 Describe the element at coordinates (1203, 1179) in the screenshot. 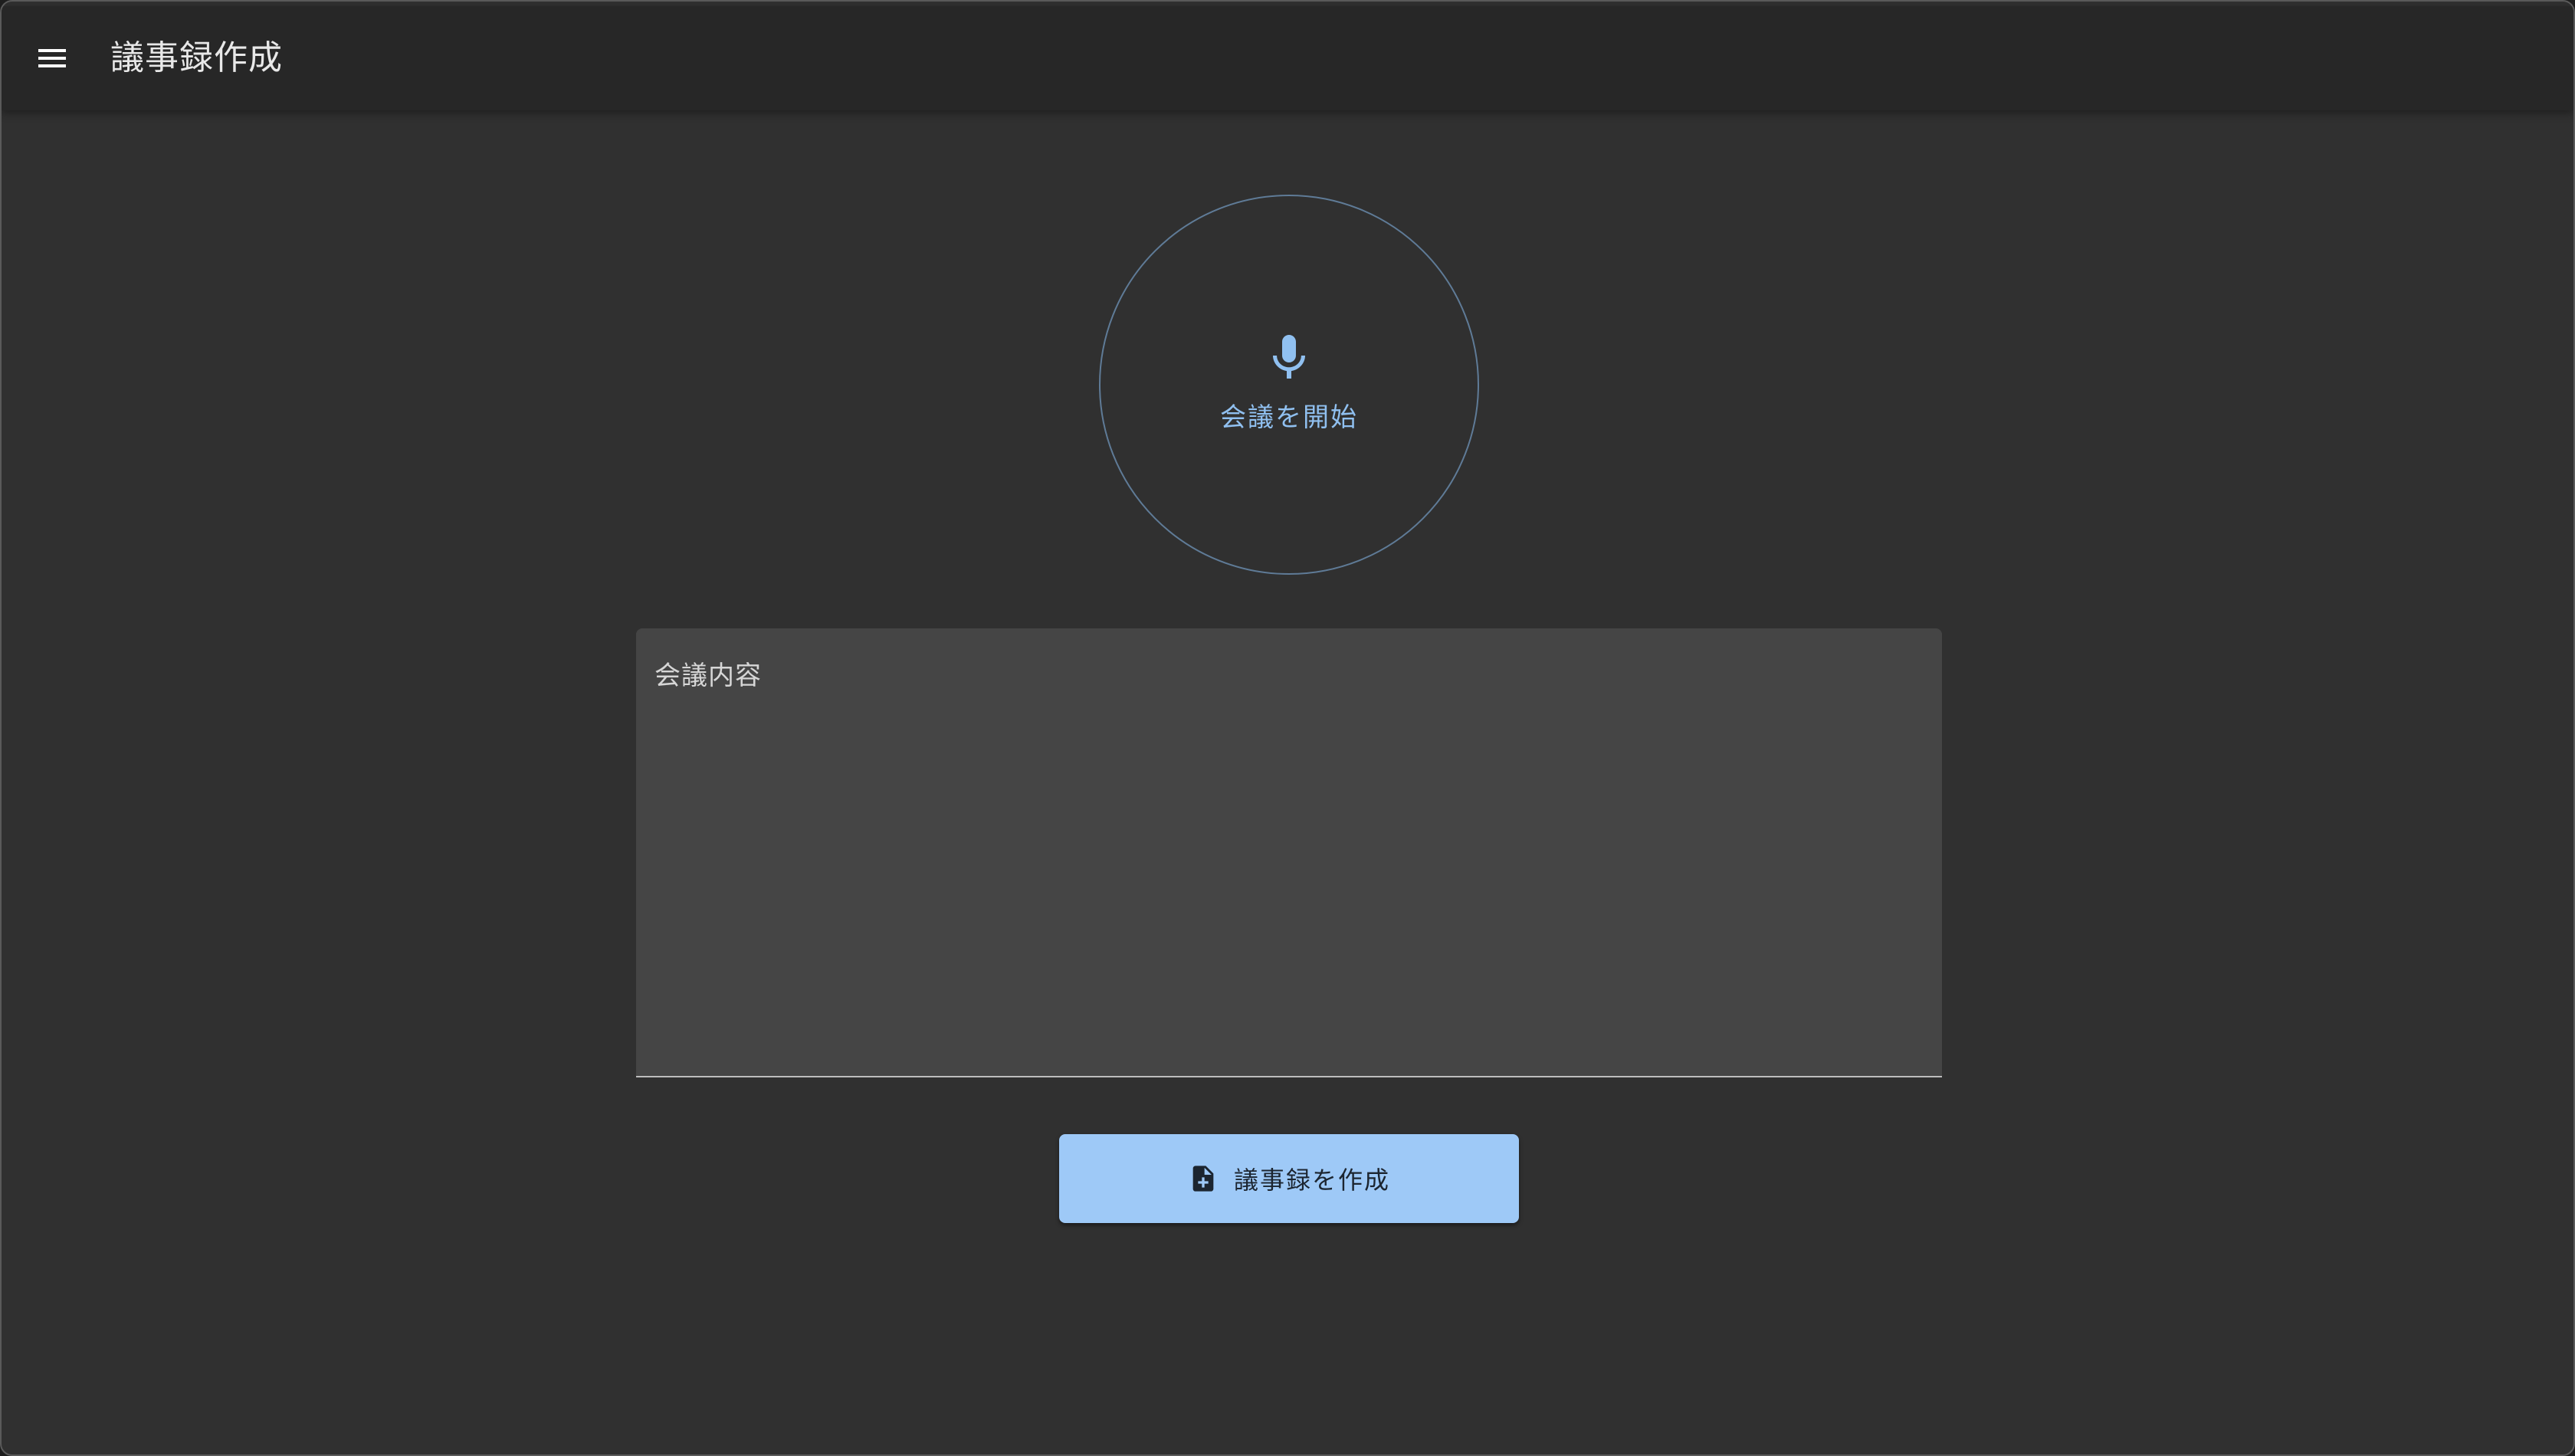

I see `note-add-icon` at that location.